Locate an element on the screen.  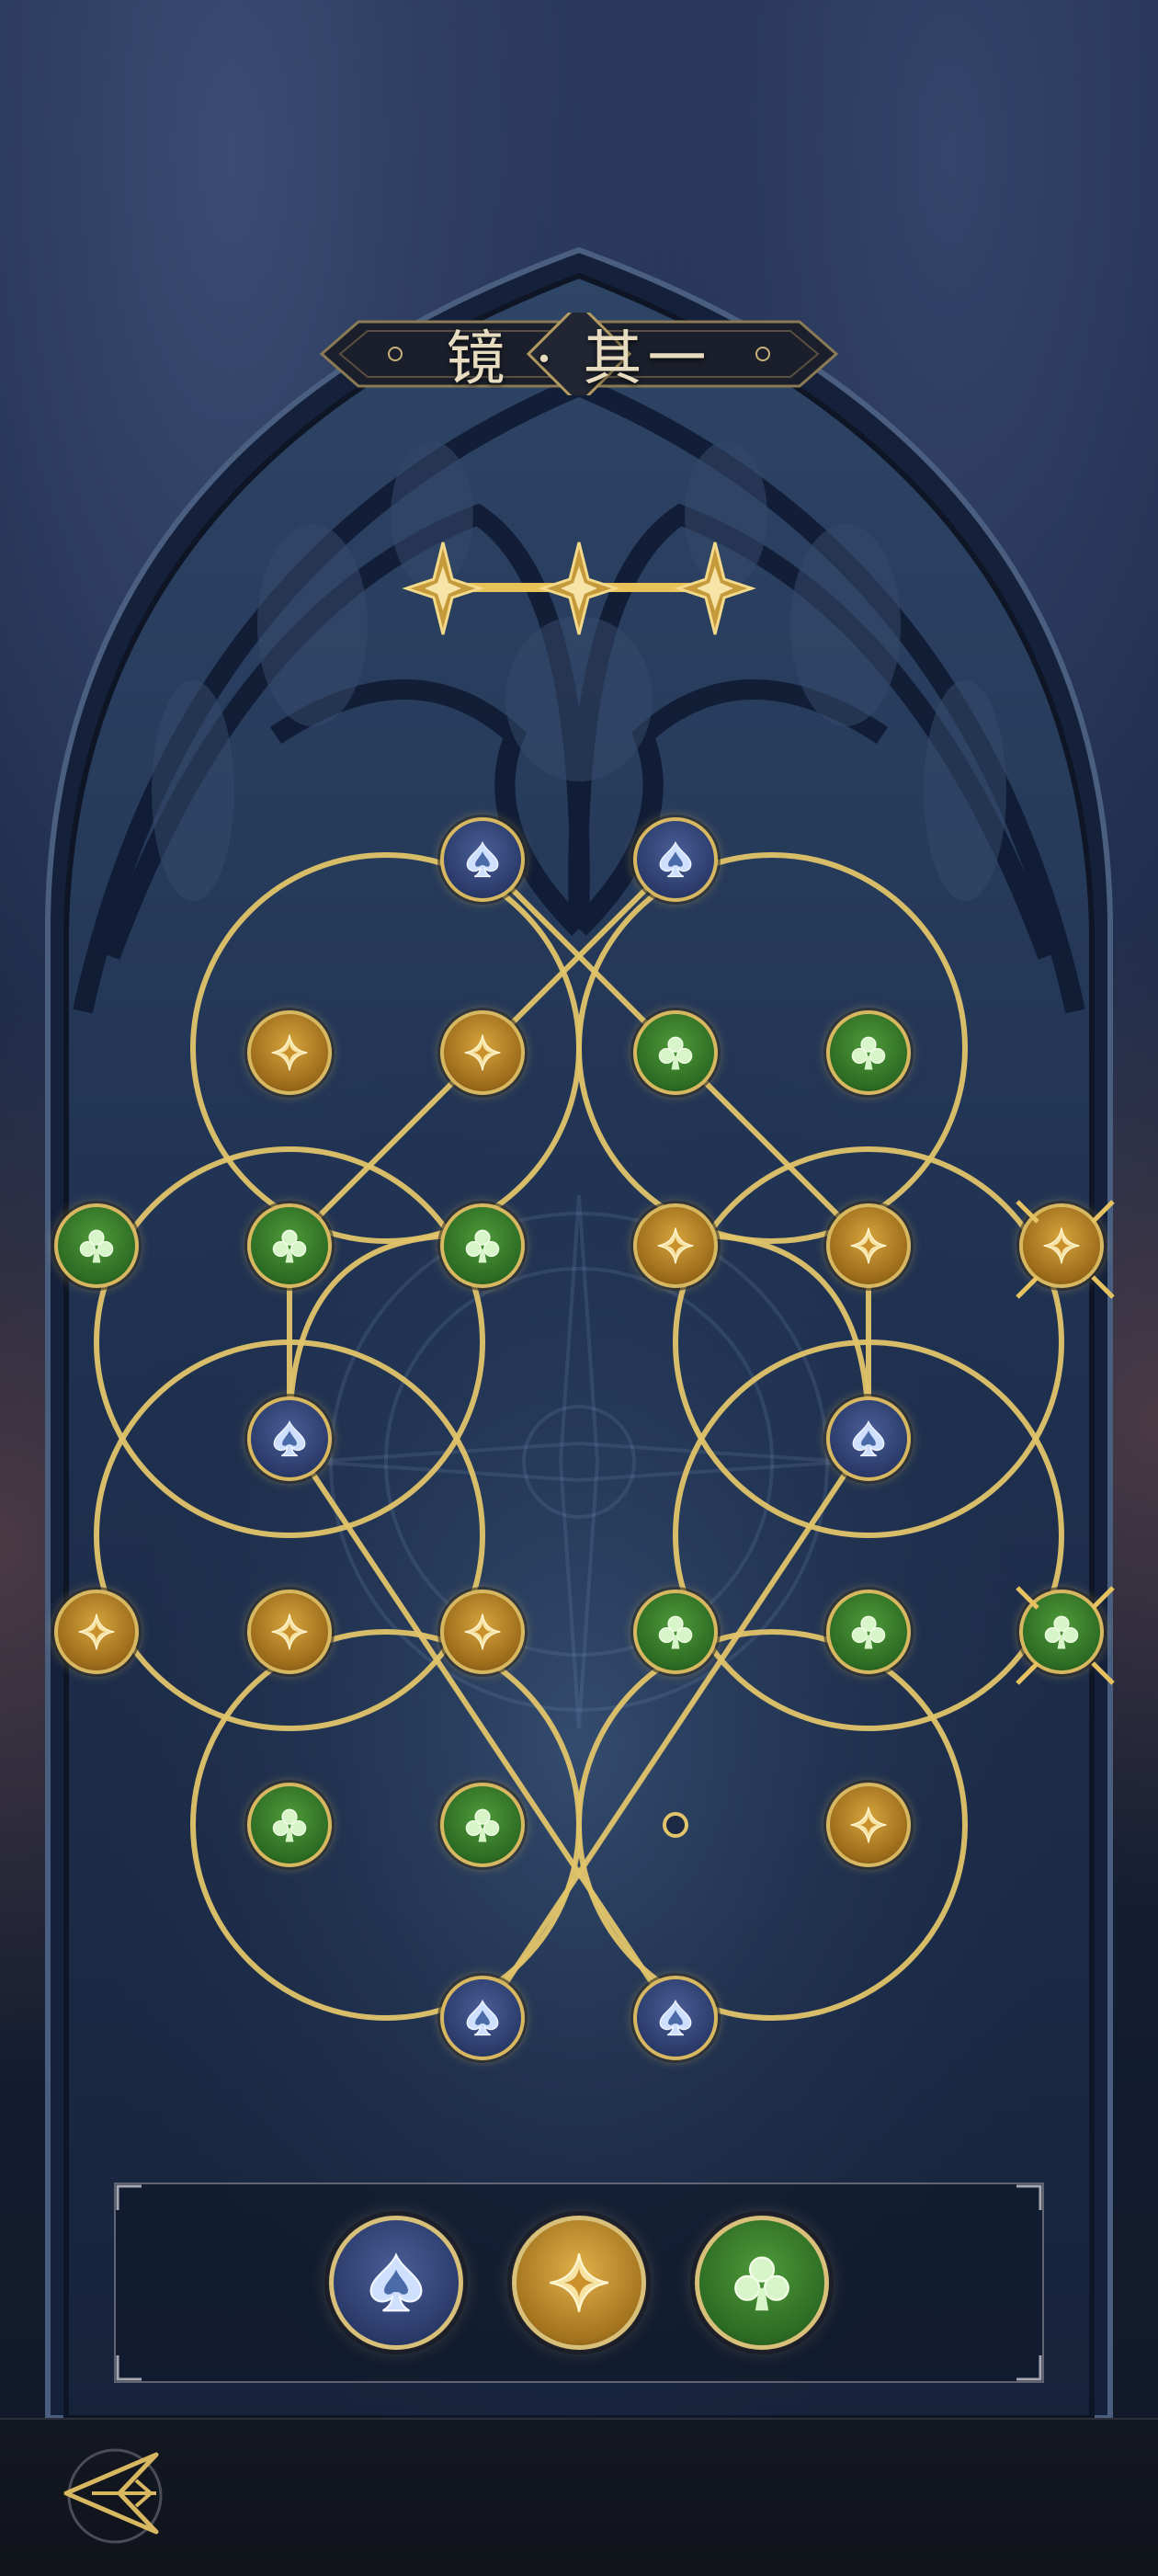
back-button is located at coordinates (115, 2496).